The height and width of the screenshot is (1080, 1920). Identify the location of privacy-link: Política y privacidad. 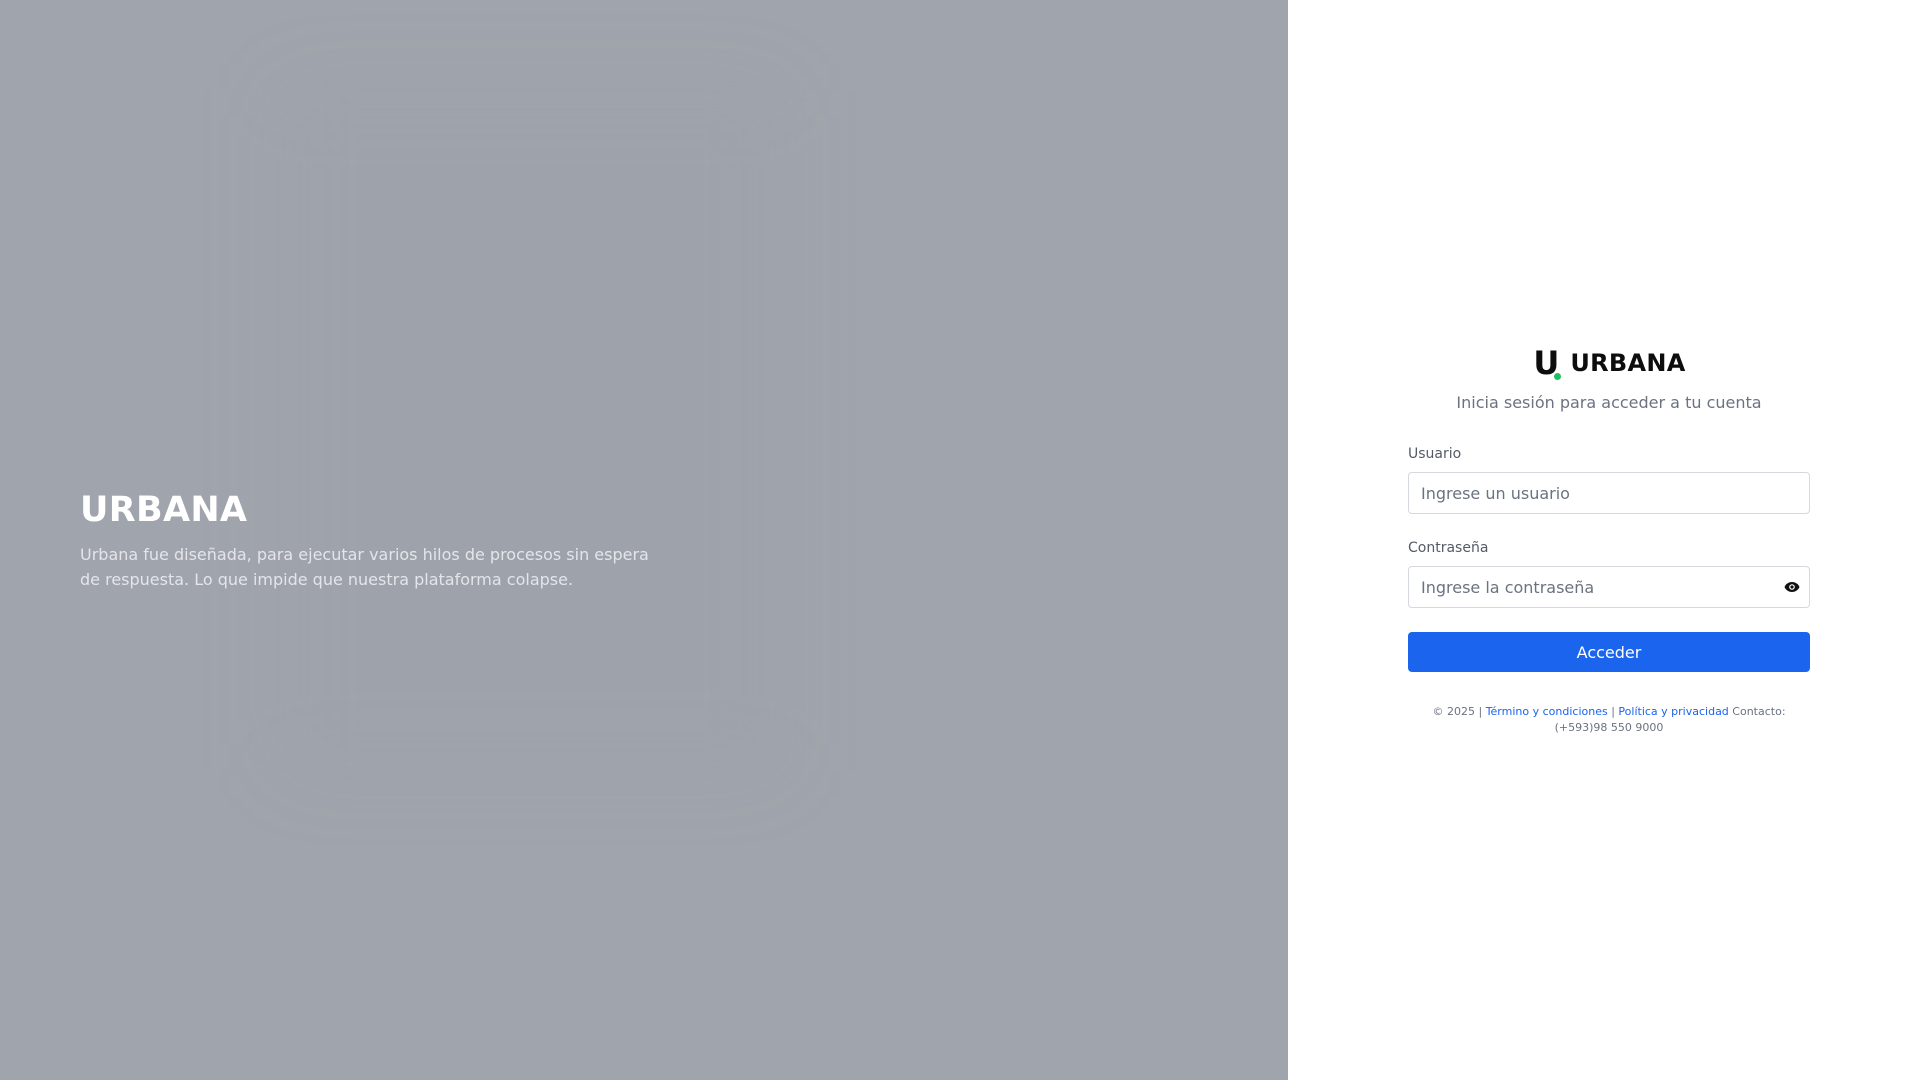
(1673, 711).